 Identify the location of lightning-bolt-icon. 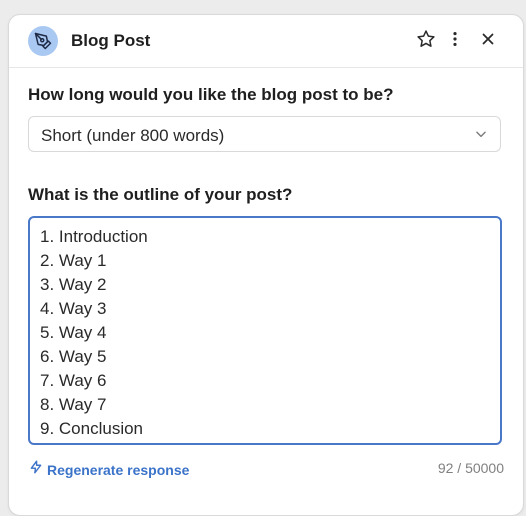
(36, 469).